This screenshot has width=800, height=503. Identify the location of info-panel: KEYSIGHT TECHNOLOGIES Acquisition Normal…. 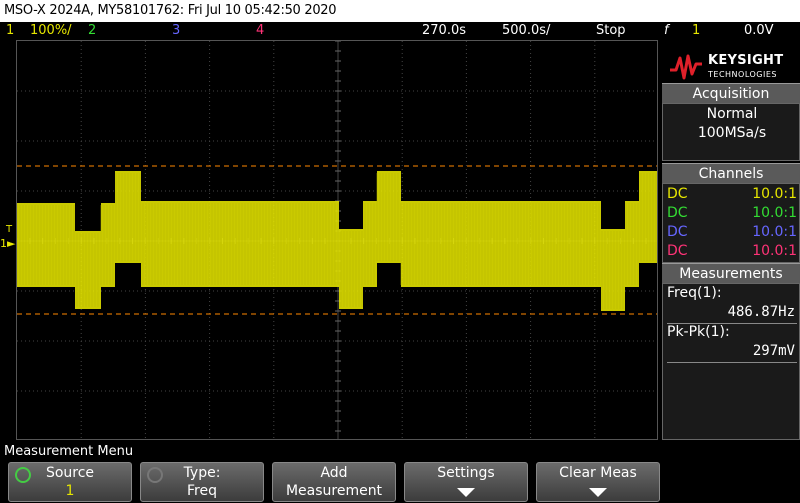
(730, 240).